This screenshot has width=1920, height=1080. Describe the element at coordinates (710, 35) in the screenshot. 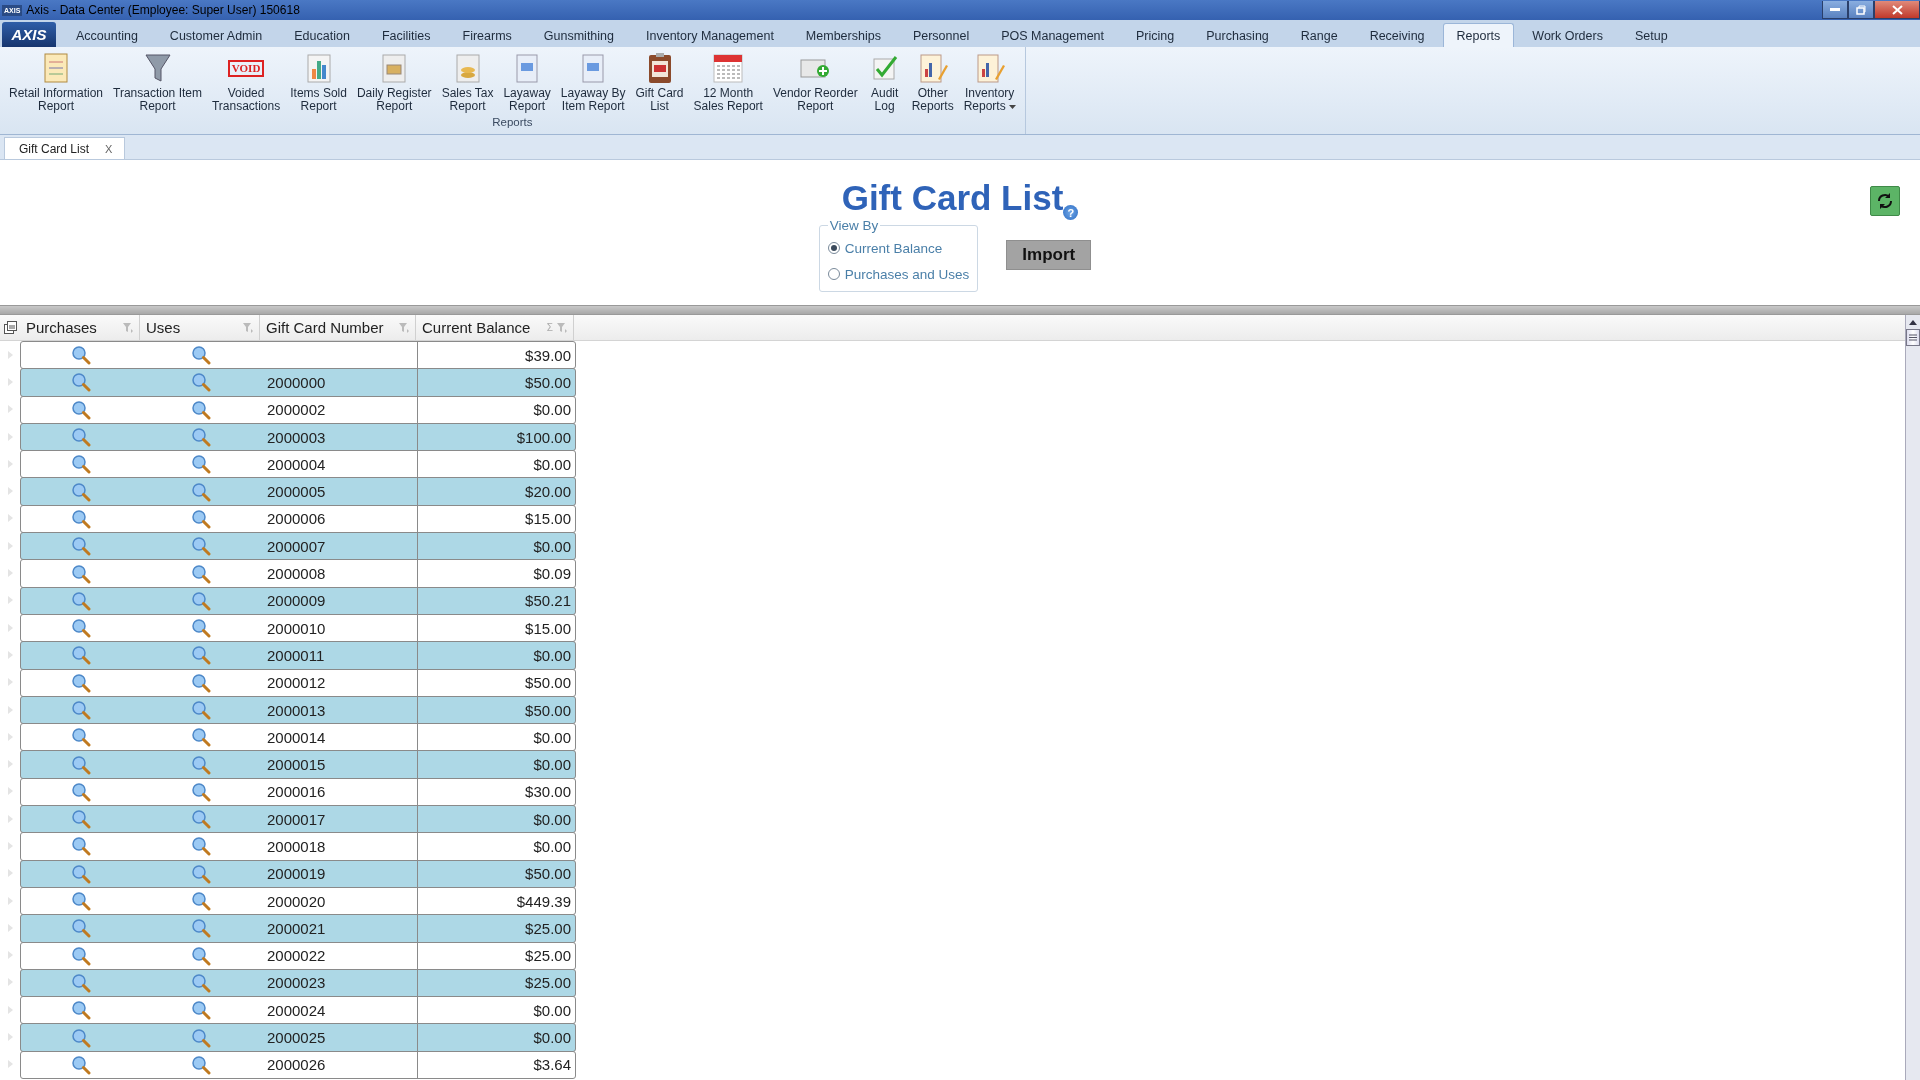

I see `menu-tab: Inventory Management` at that location.